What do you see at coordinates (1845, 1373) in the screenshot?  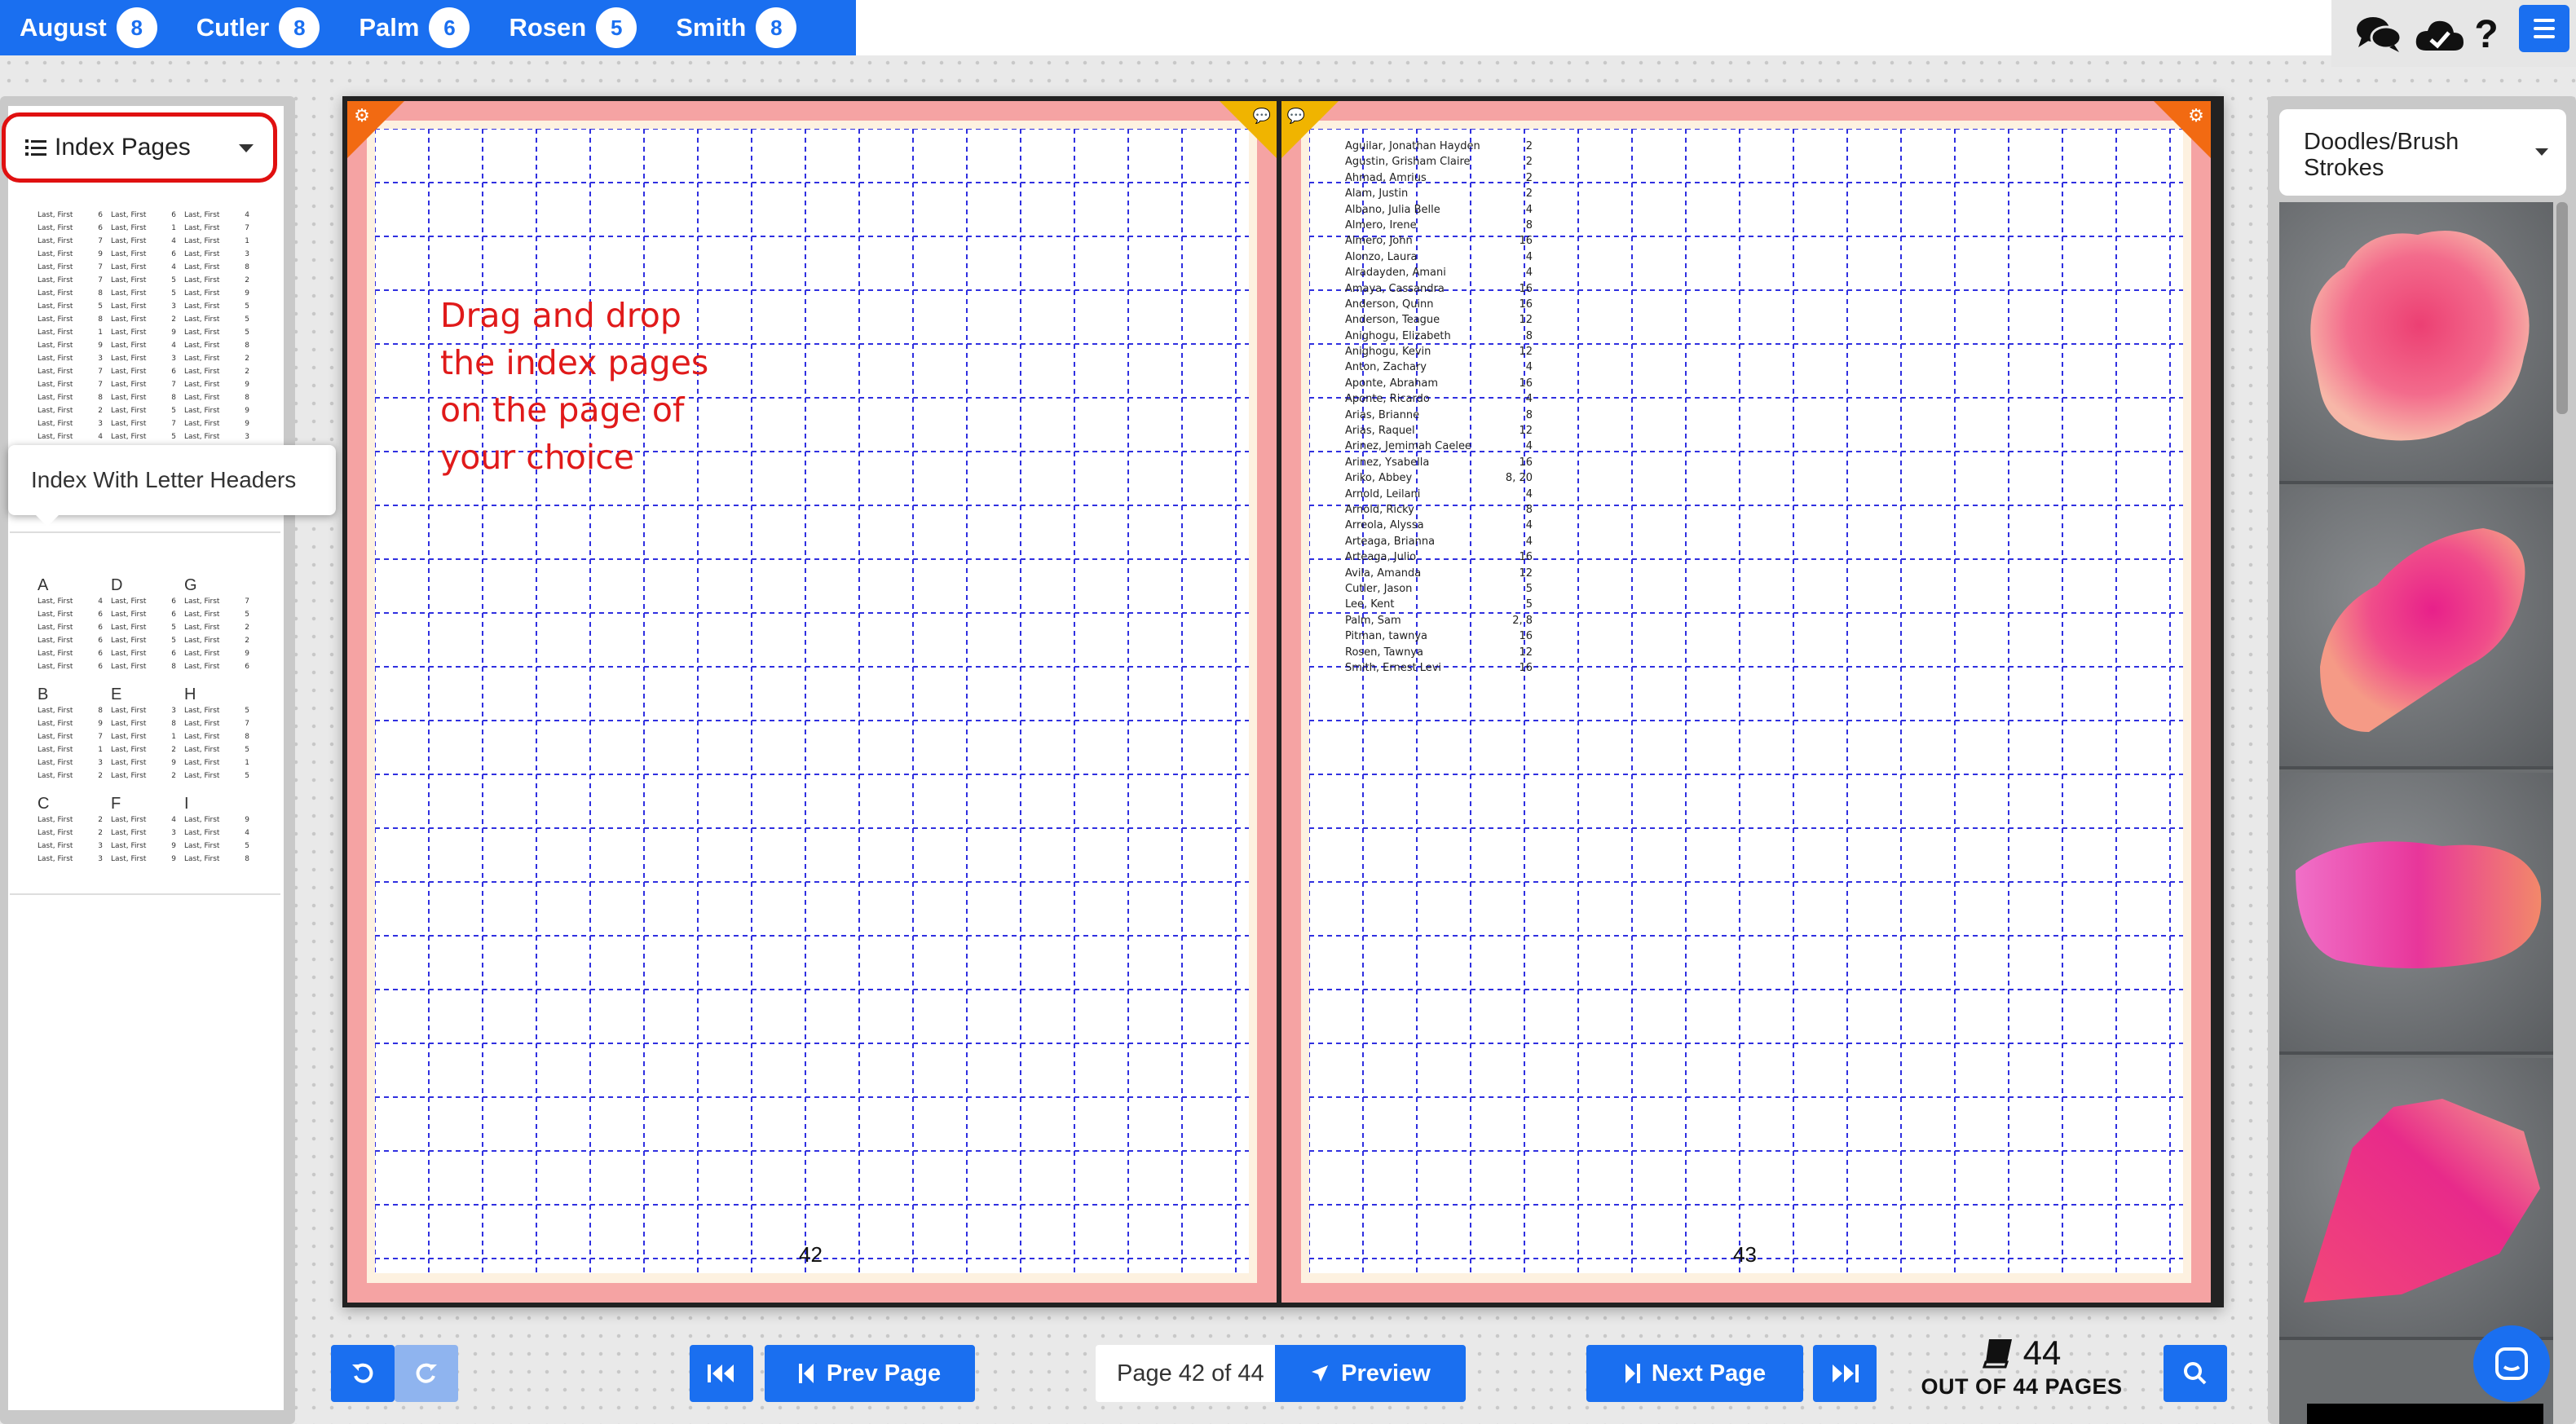 I see `last-page-button` at bounding box center [1845, 1373].